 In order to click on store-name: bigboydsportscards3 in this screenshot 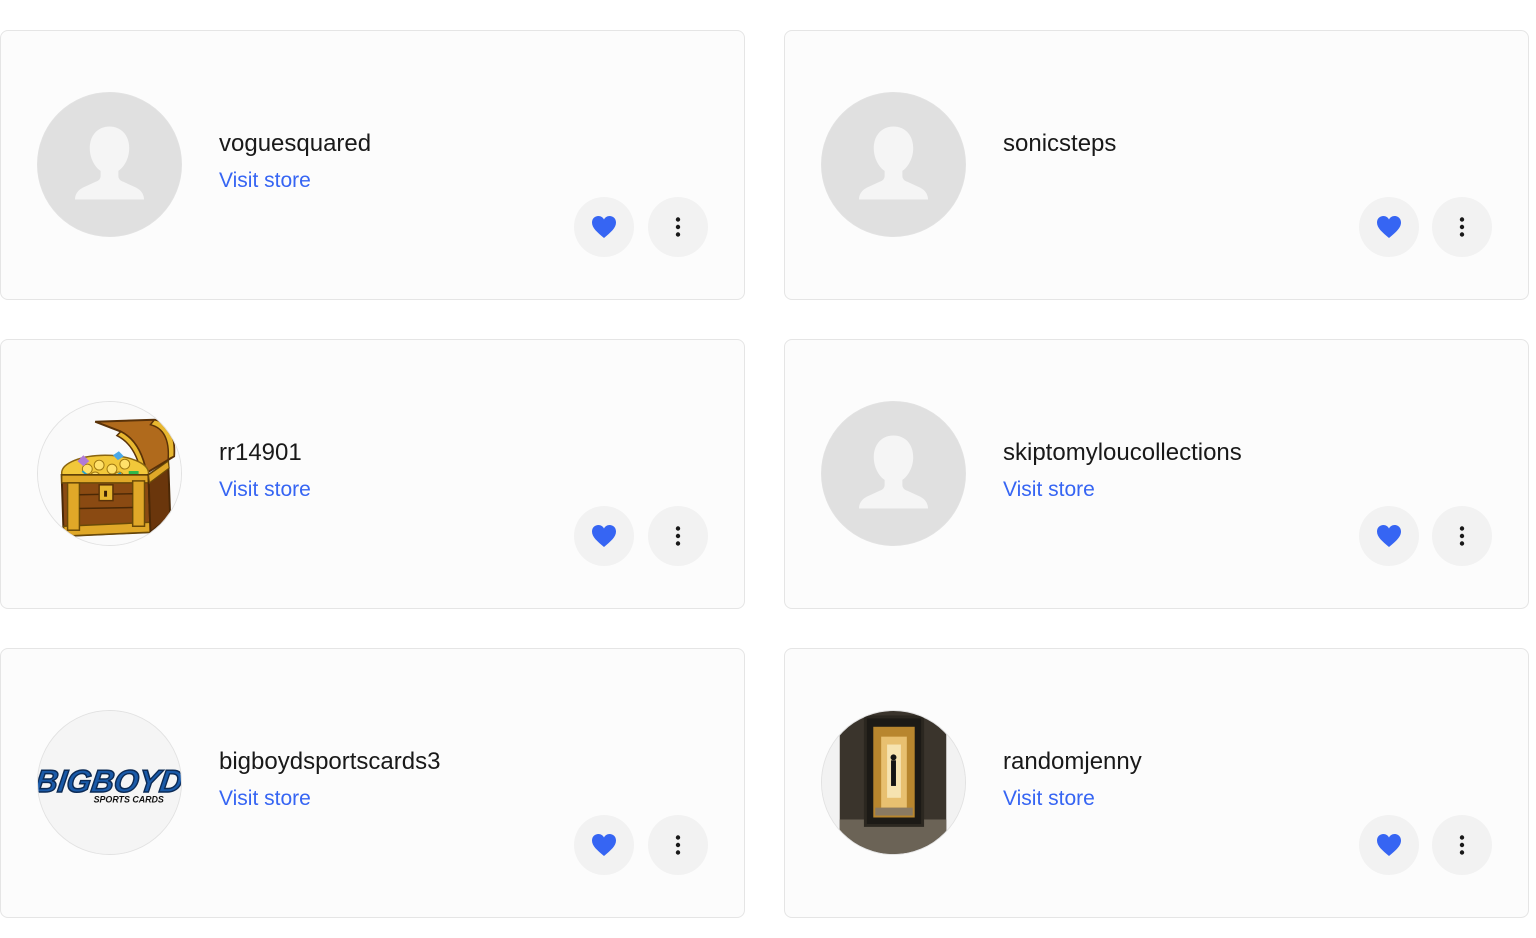, I will do `click(330, 761)`.